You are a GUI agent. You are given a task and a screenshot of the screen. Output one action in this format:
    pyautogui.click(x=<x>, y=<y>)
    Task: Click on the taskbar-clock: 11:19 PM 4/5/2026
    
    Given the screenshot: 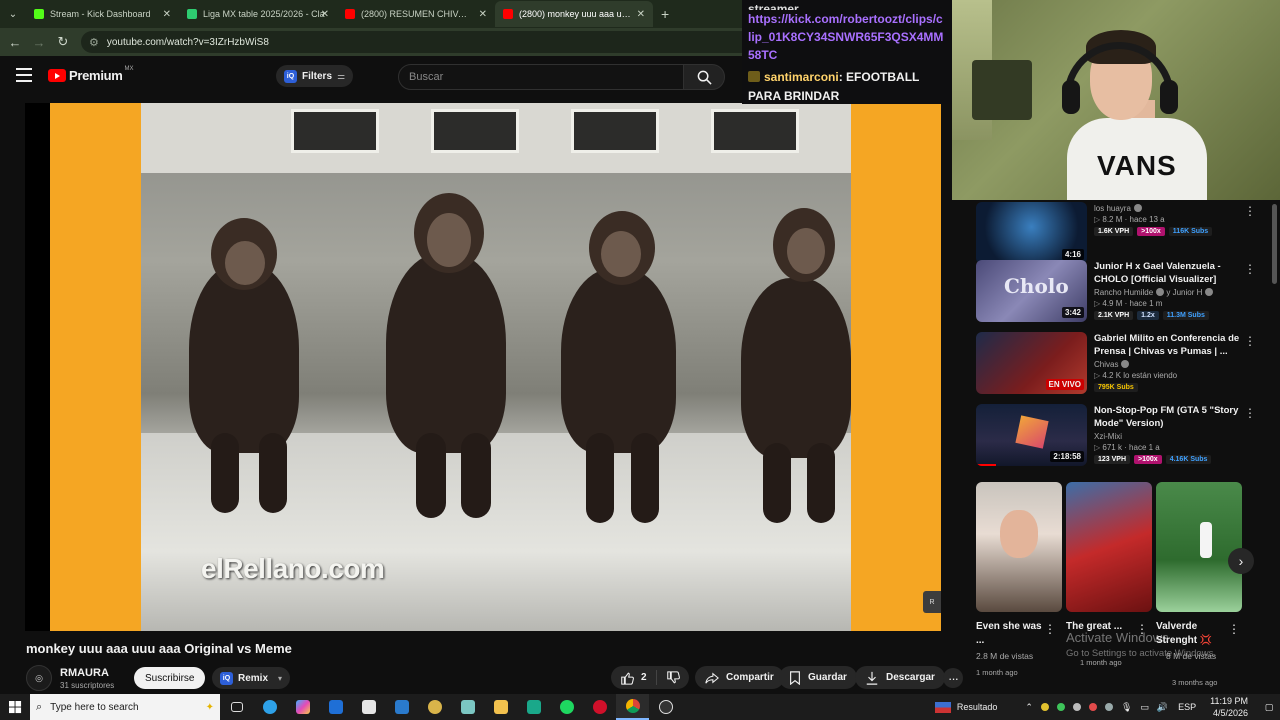 What is the action you would take?
    pyautogui.click(x=1229, y=707)
    